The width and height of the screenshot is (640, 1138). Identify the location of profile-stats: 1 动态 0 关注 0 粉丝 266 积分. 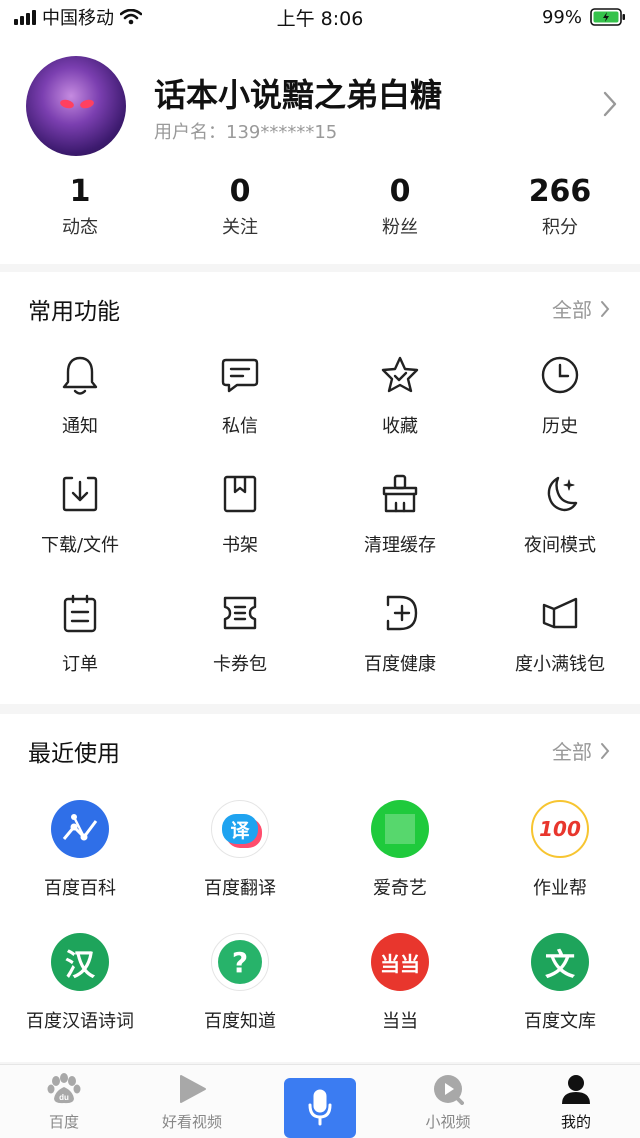
(320, 206).